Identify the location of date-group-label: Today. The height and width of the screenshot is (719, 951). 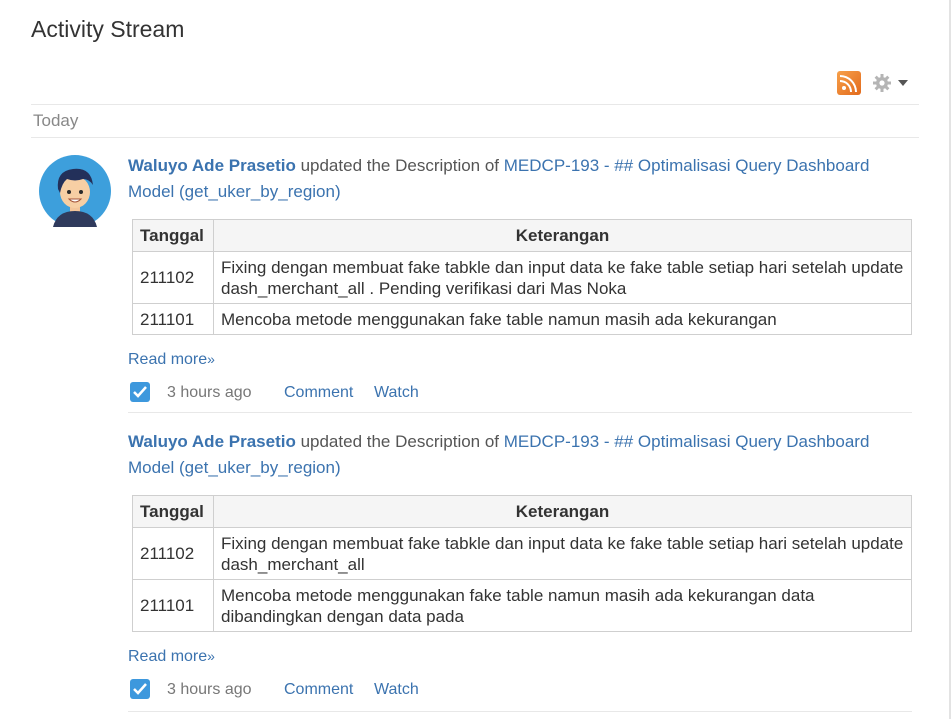
(56, 120).